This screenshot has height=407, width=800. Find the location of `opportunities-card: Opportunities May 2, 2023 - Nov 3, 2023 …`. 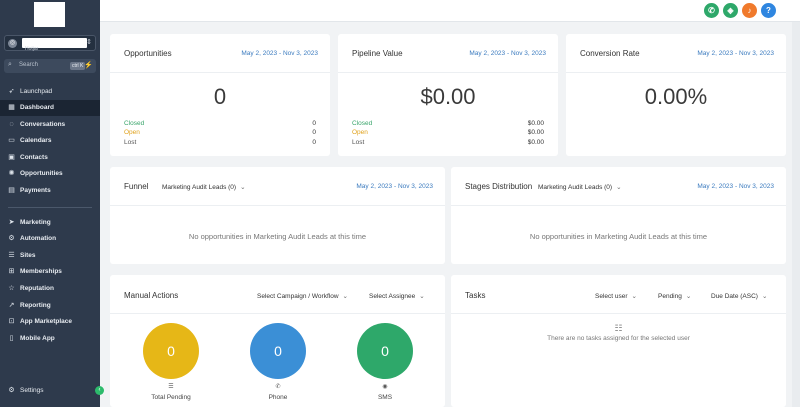

opportunities-card: Opportunities May 2, 2023 - Nov 3, 2023 … is located at coordinates (220, 95).